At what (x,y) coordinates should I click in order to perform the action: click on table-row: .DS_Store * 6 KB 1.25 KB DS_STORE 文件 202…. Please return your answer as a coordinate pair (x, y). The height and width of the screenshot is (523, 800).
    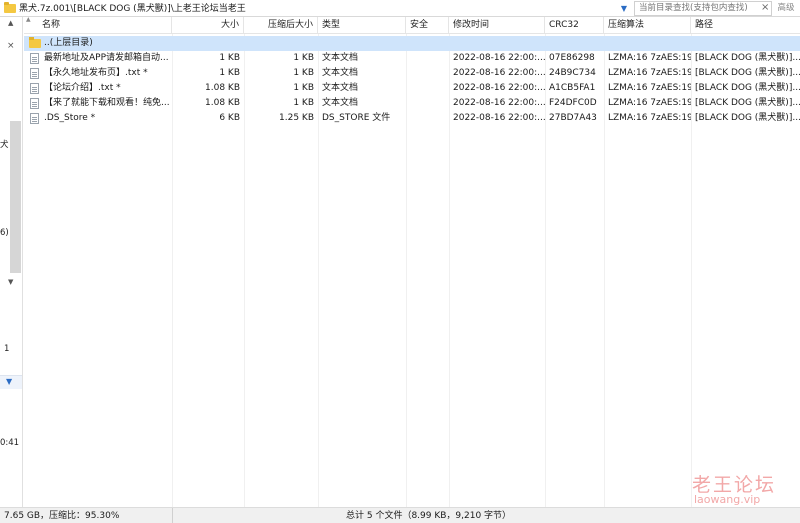
    Looking at the image, I should click on (412, 118).